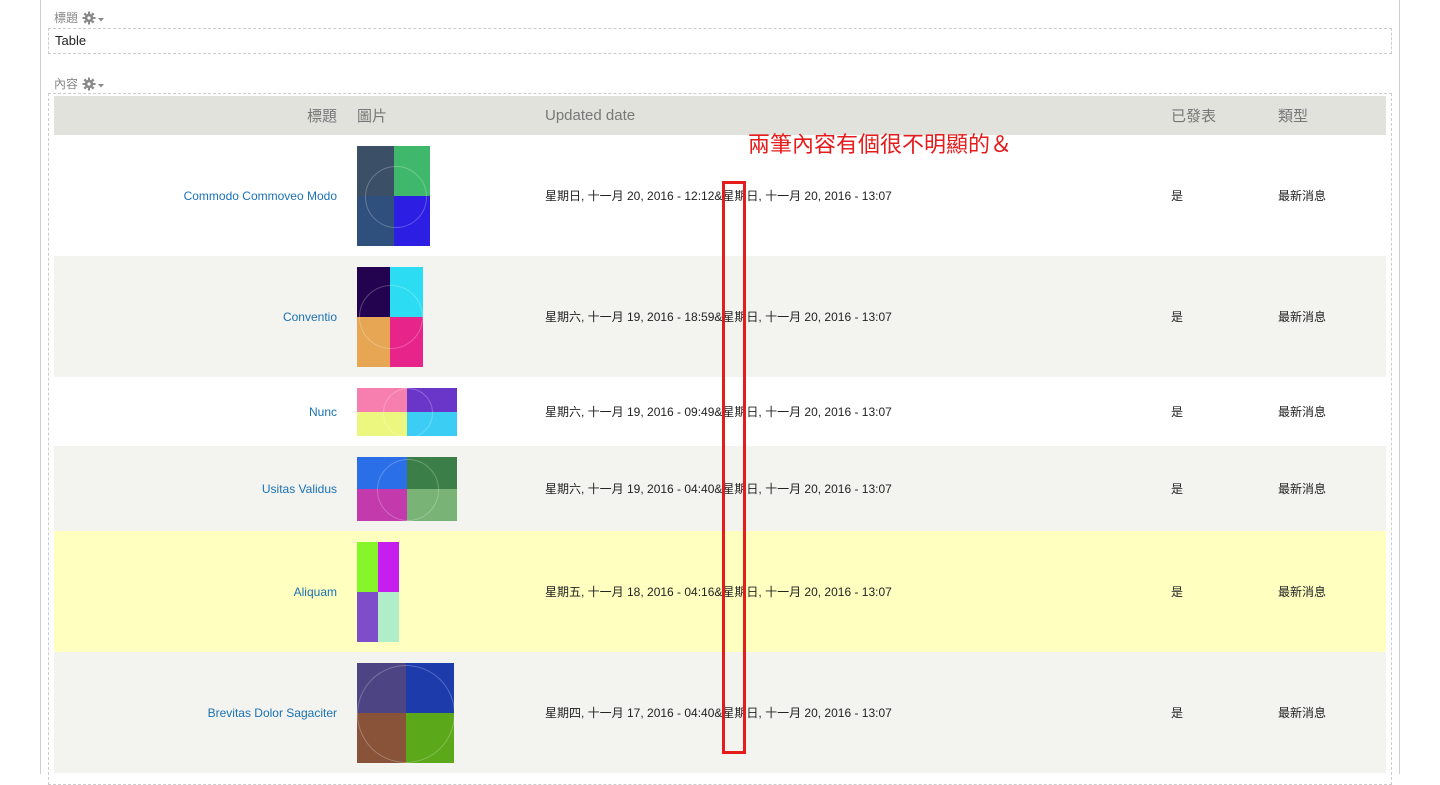 Image resolution: width=1440 pixels, height=785 pixels. I want to click on row-title-link: Brevitas Dolor Sagaciter, so click(272, 713).